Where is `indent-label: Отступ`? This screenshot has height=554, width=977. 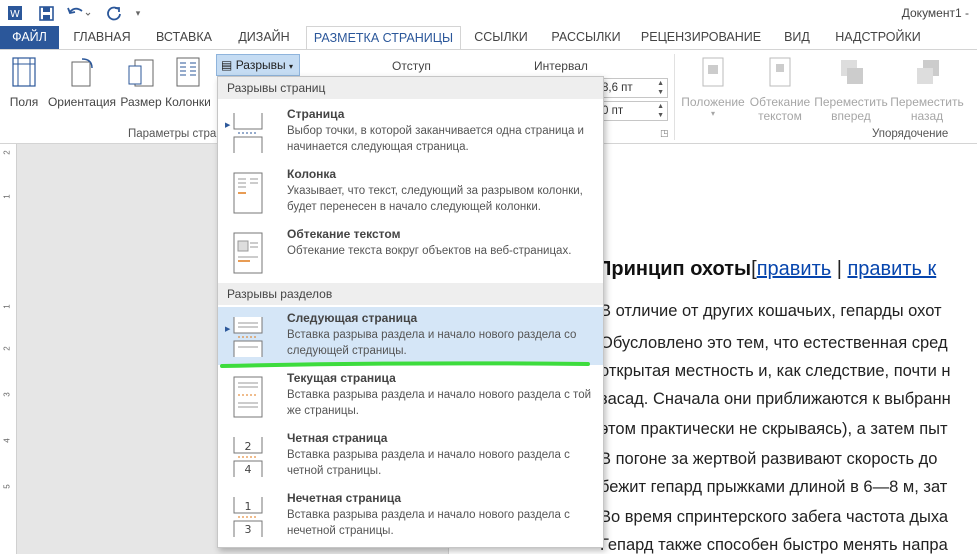
indent-label: Отступ is located at coordinates (411, 66).